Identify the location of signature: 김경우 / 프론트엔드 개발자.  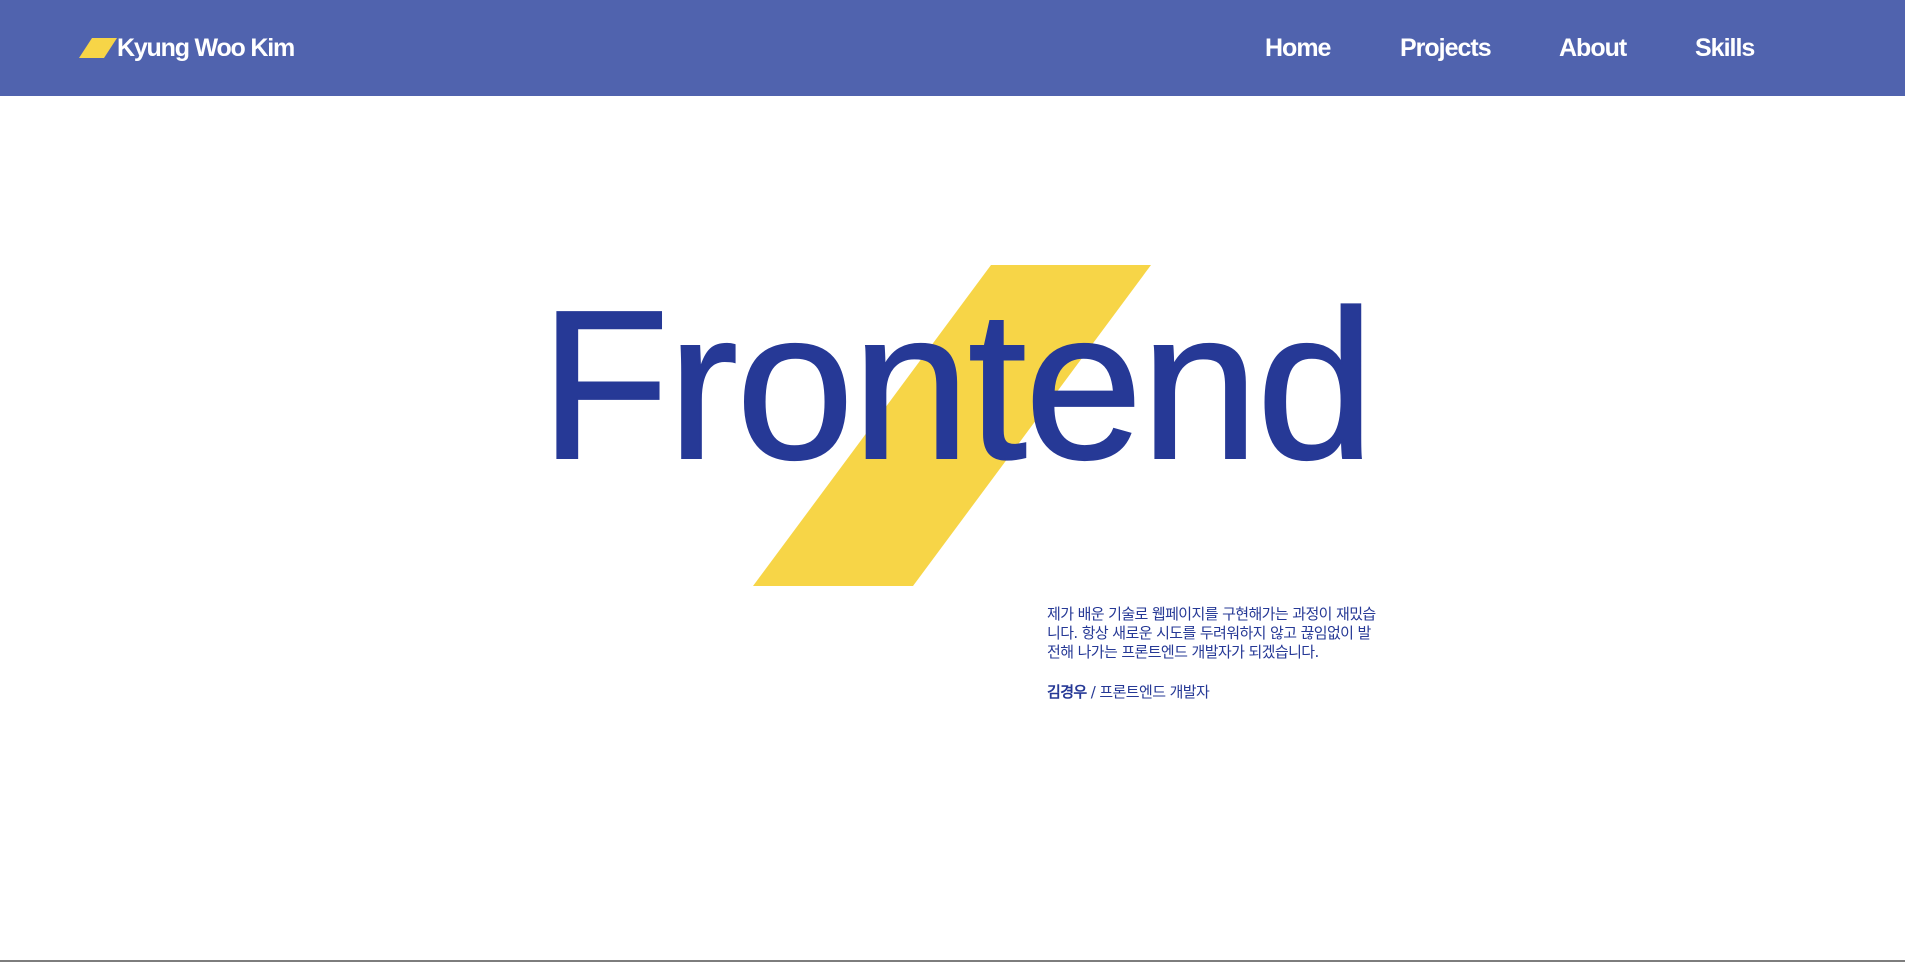
(1128, 692).